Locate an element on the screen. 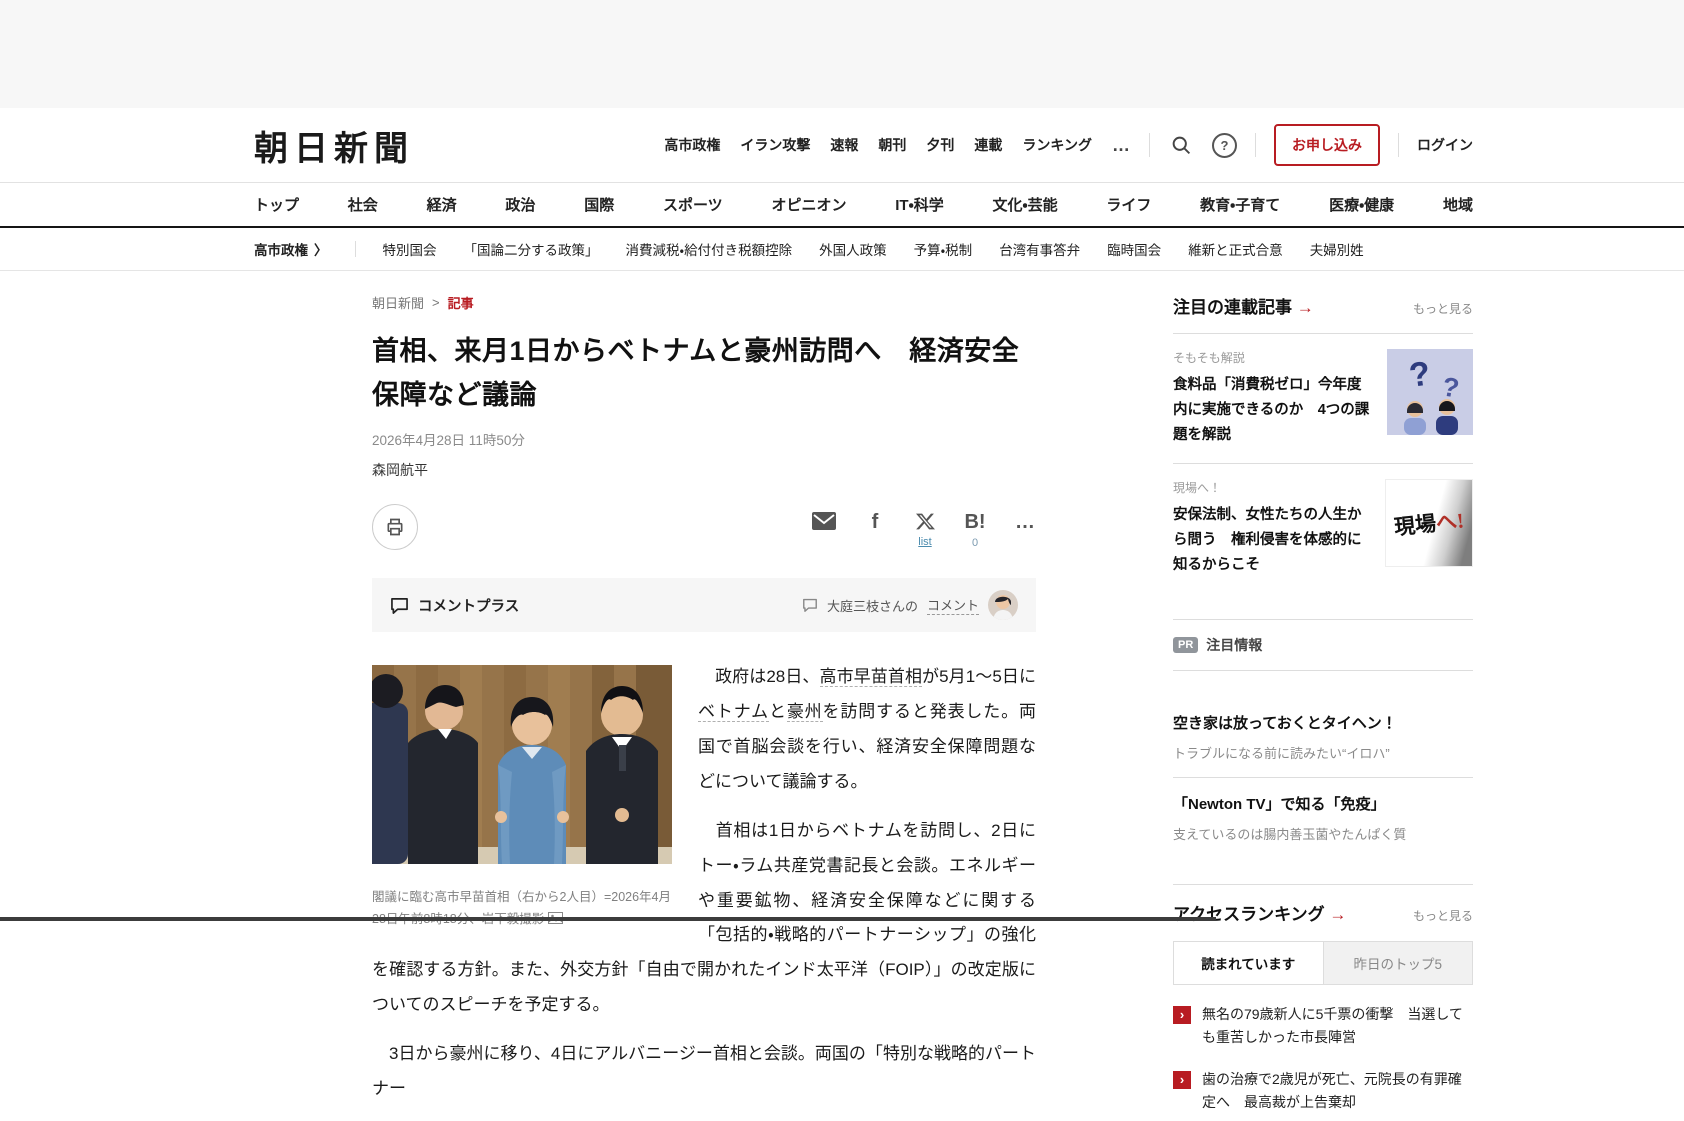 Image resolution: width=1684 pixels, height=1121 pixels. global-nav-item: スポーツ is located at coordinates (693, 204).